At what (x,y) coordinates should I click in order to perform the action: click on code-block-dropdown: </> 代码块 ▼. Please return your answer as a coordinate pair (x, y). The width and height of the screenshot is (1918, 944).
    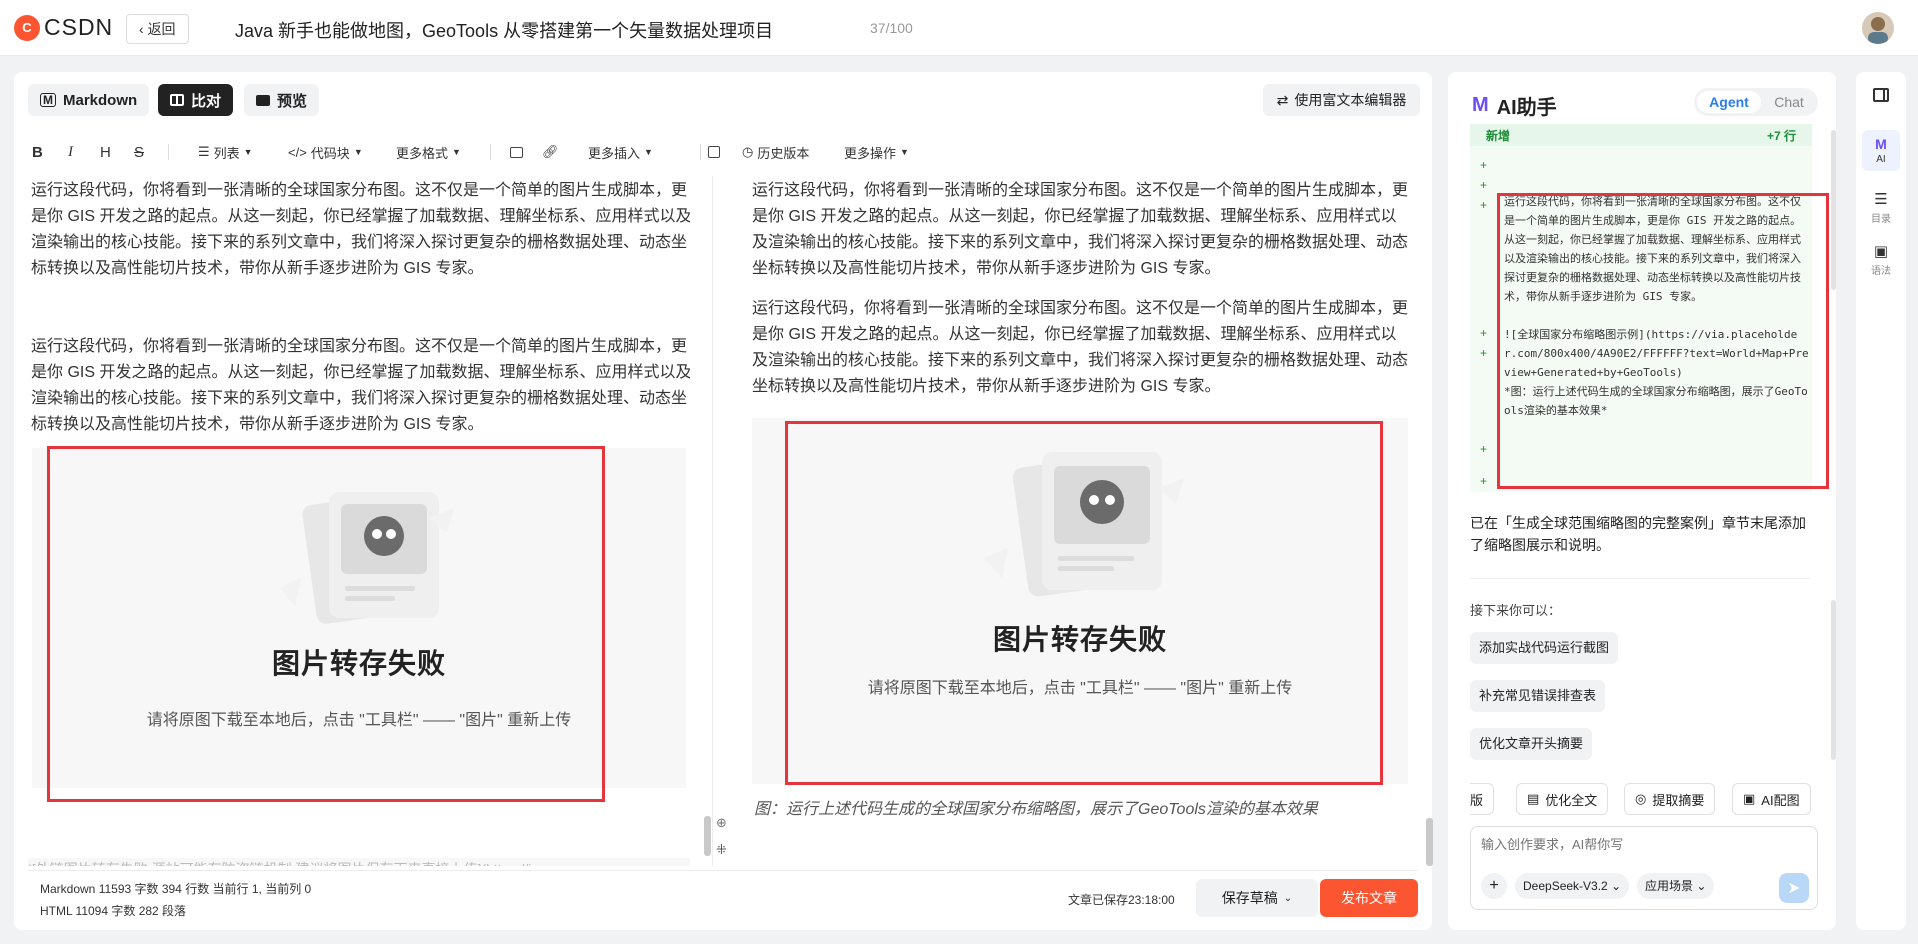
    Looking at the image, I should click on (325, 152).